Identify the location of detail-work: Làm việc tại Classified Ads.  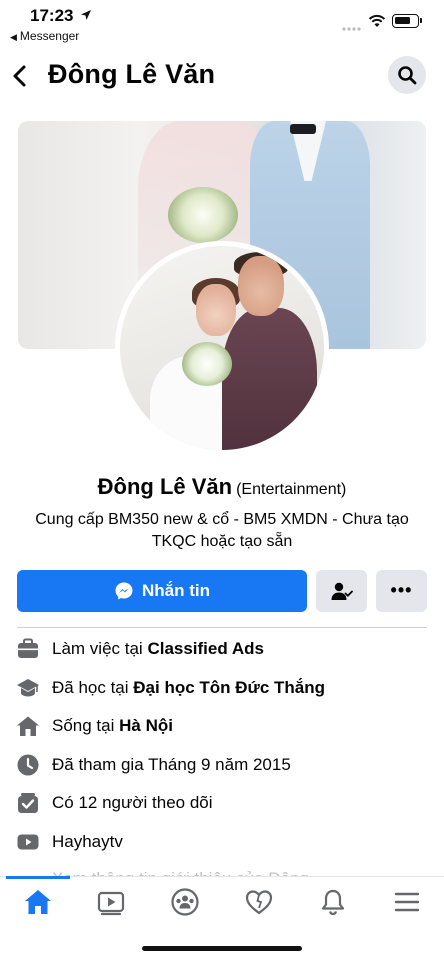
(222, 649).